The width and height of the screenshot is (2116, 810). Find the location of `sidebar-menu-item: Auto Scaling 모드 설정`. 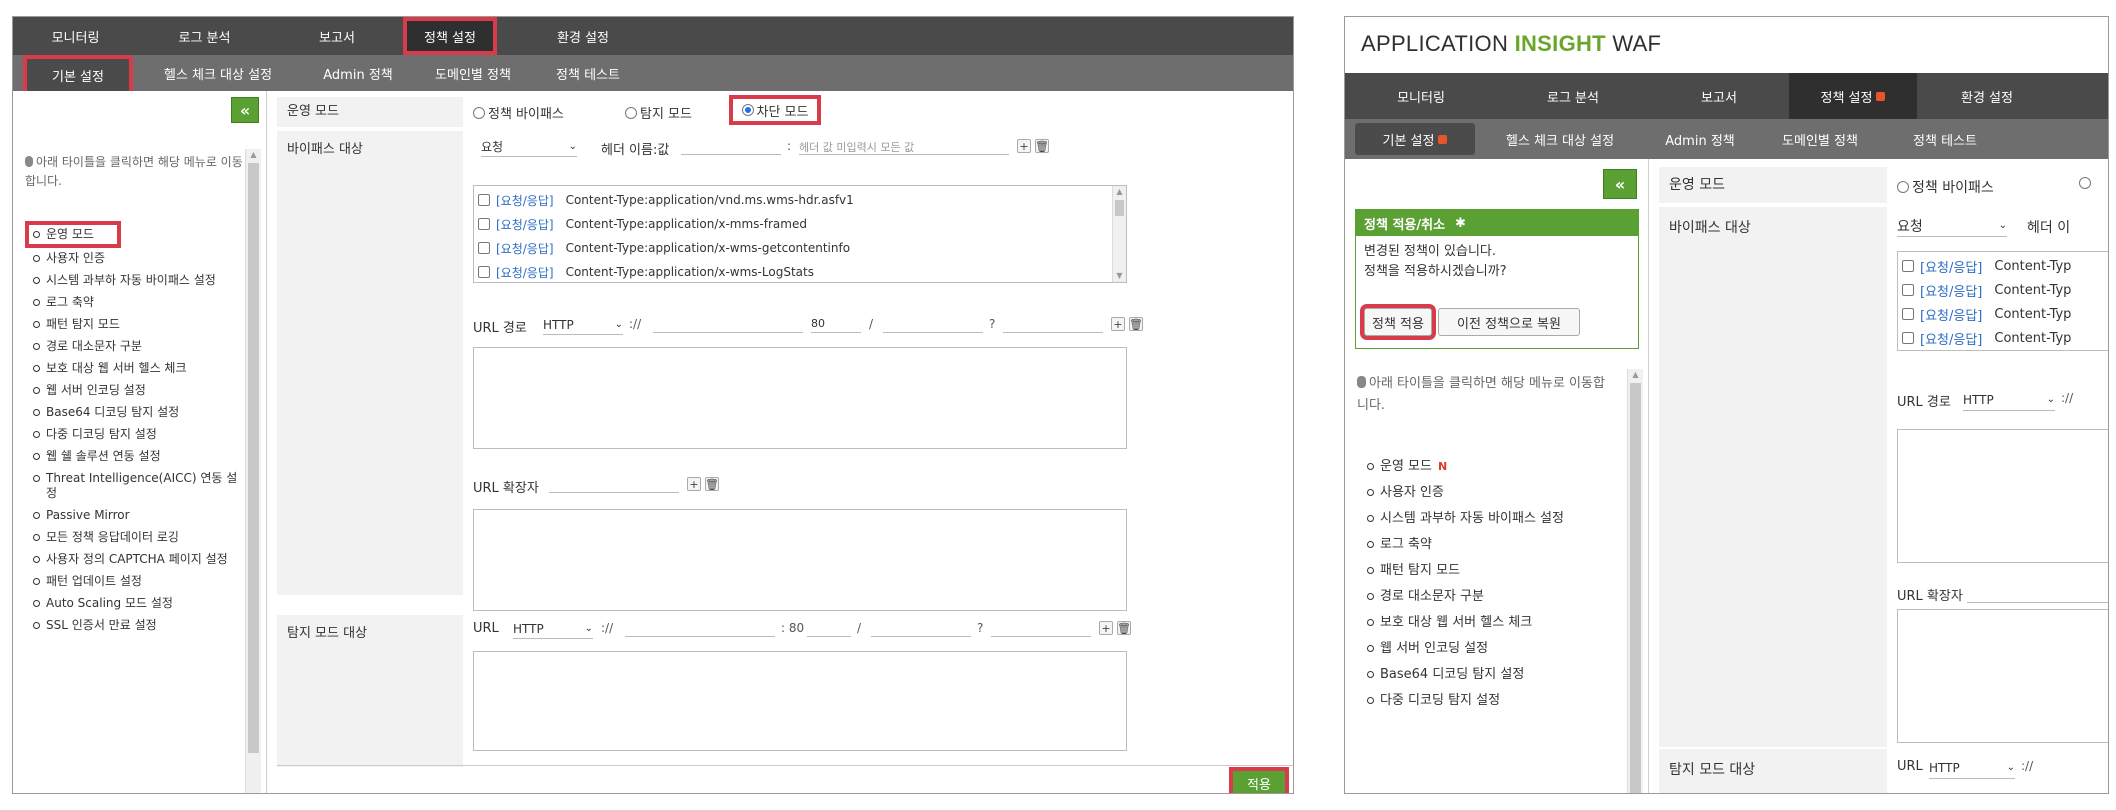

sidebar-menu-item: Auto Scaling 모드 설정 is located at coordinates (138, 603).